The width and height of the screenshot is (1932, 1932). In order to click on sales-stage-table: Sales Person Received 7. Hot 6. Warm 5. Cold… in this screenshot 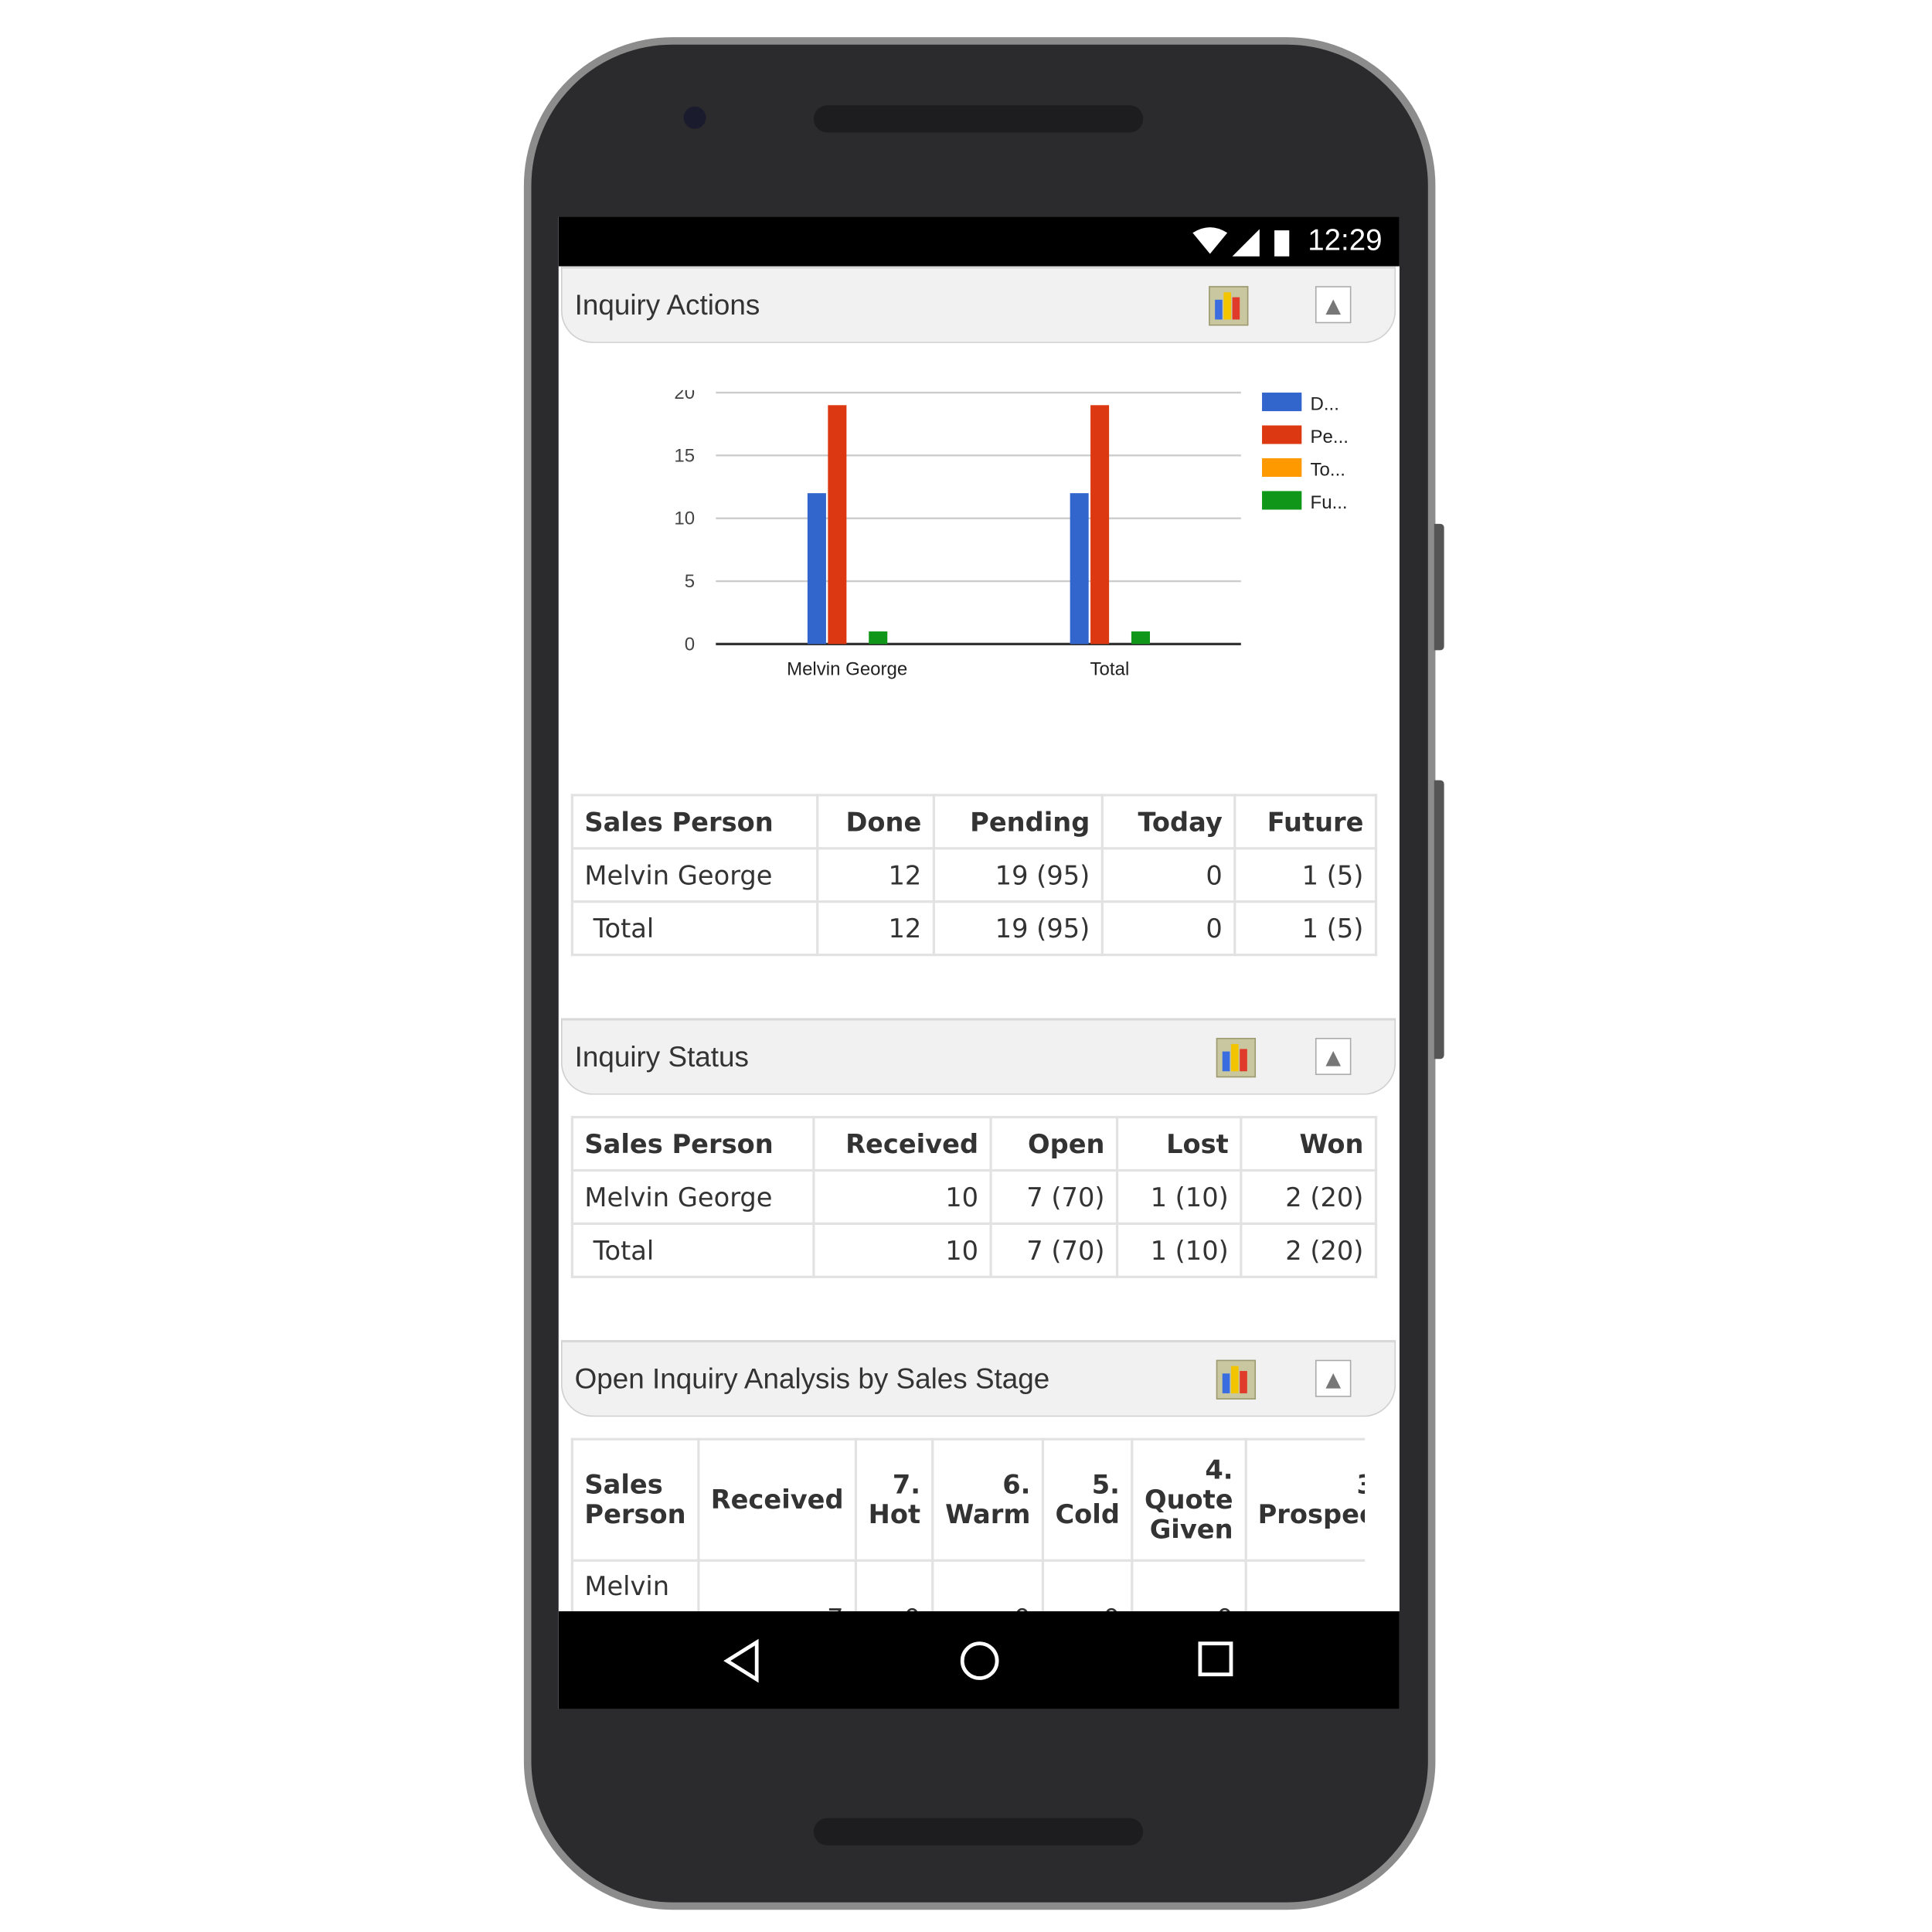, I will do `click(968, 1524)`.